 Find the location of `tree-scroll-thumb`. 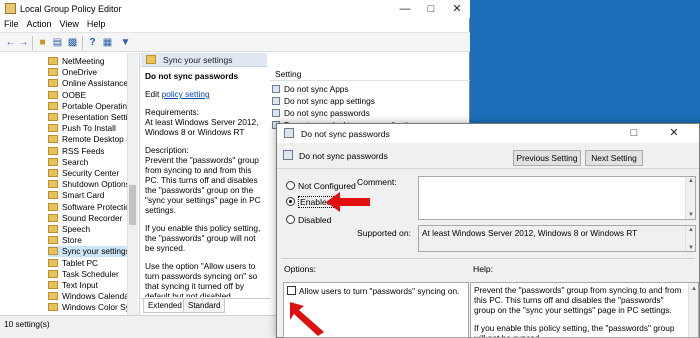

tree-scroll-thumb is located at coordinates (132, 205).